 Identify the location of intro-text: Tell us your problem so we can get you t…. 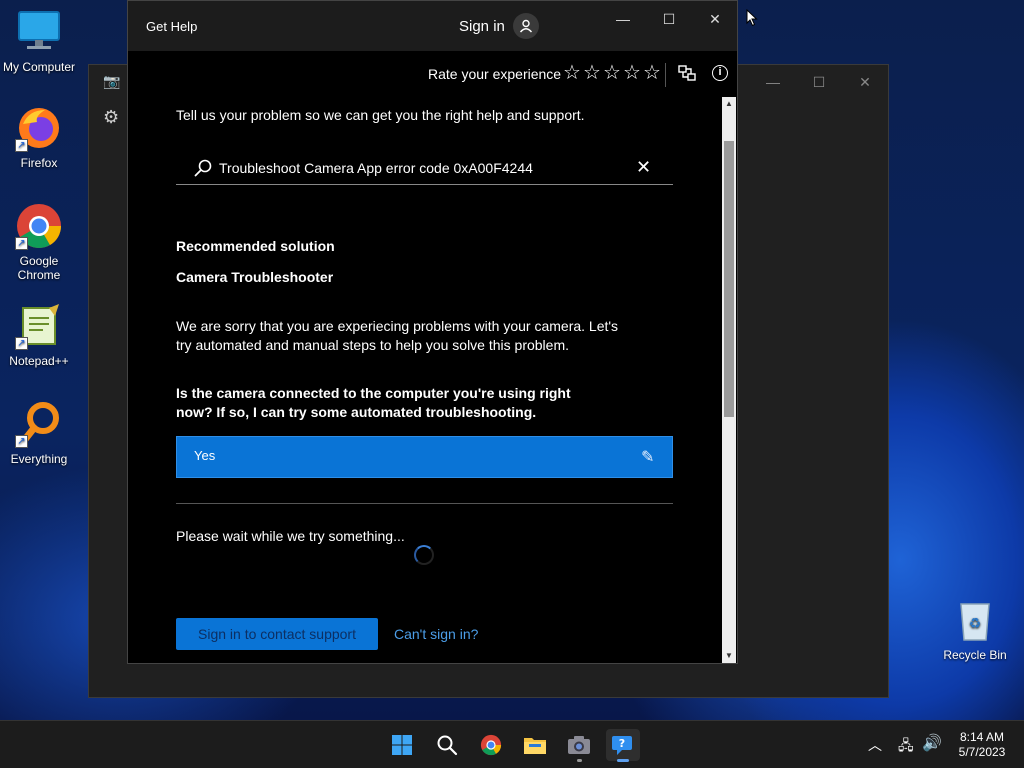
(380, 115).